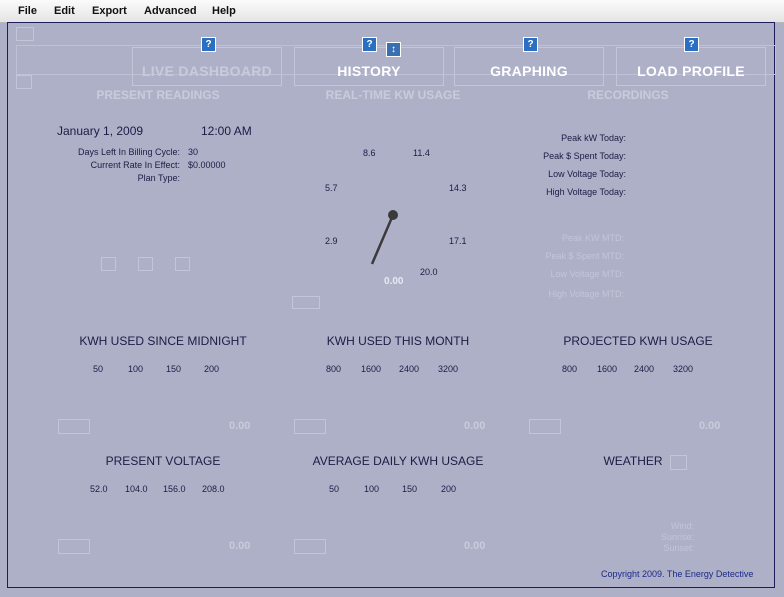 The width and height of the screenshot is (784, 597). Describe the element at coordinates (393, 49) in the screenshot. I see `cursor-hand-icon: ↕` at that location.